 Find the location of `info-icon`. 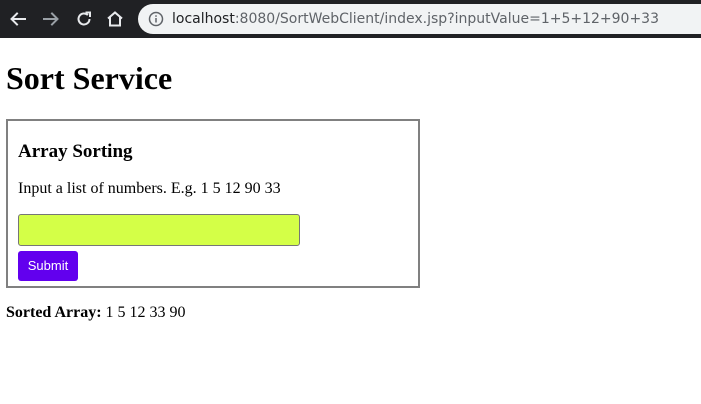

info-icon is located at coordinates (156, 19).